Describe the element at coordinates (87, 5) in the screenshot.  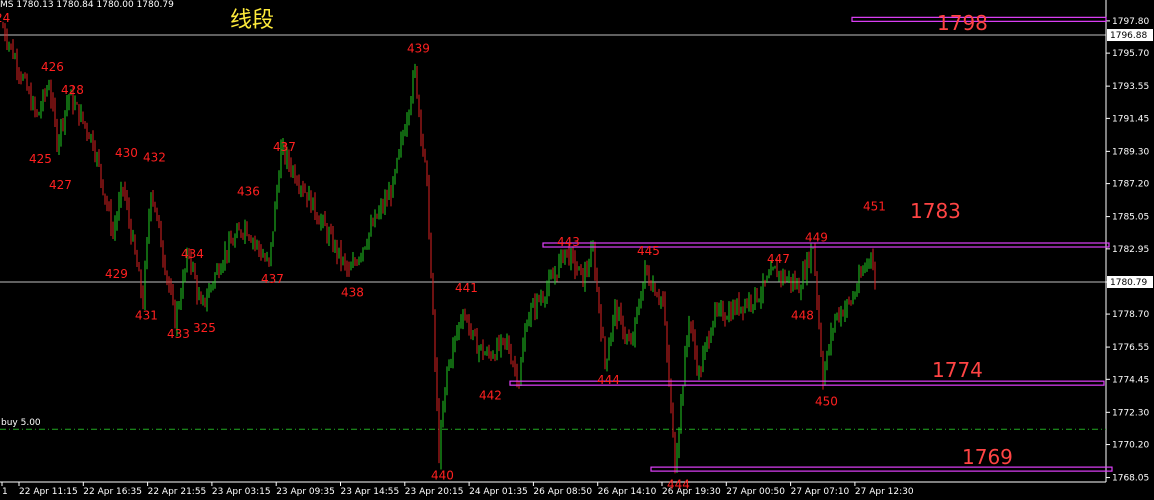
I see `chart-header-info: MS 1780.13 1780.84 1780.00 1780.79` at that location.